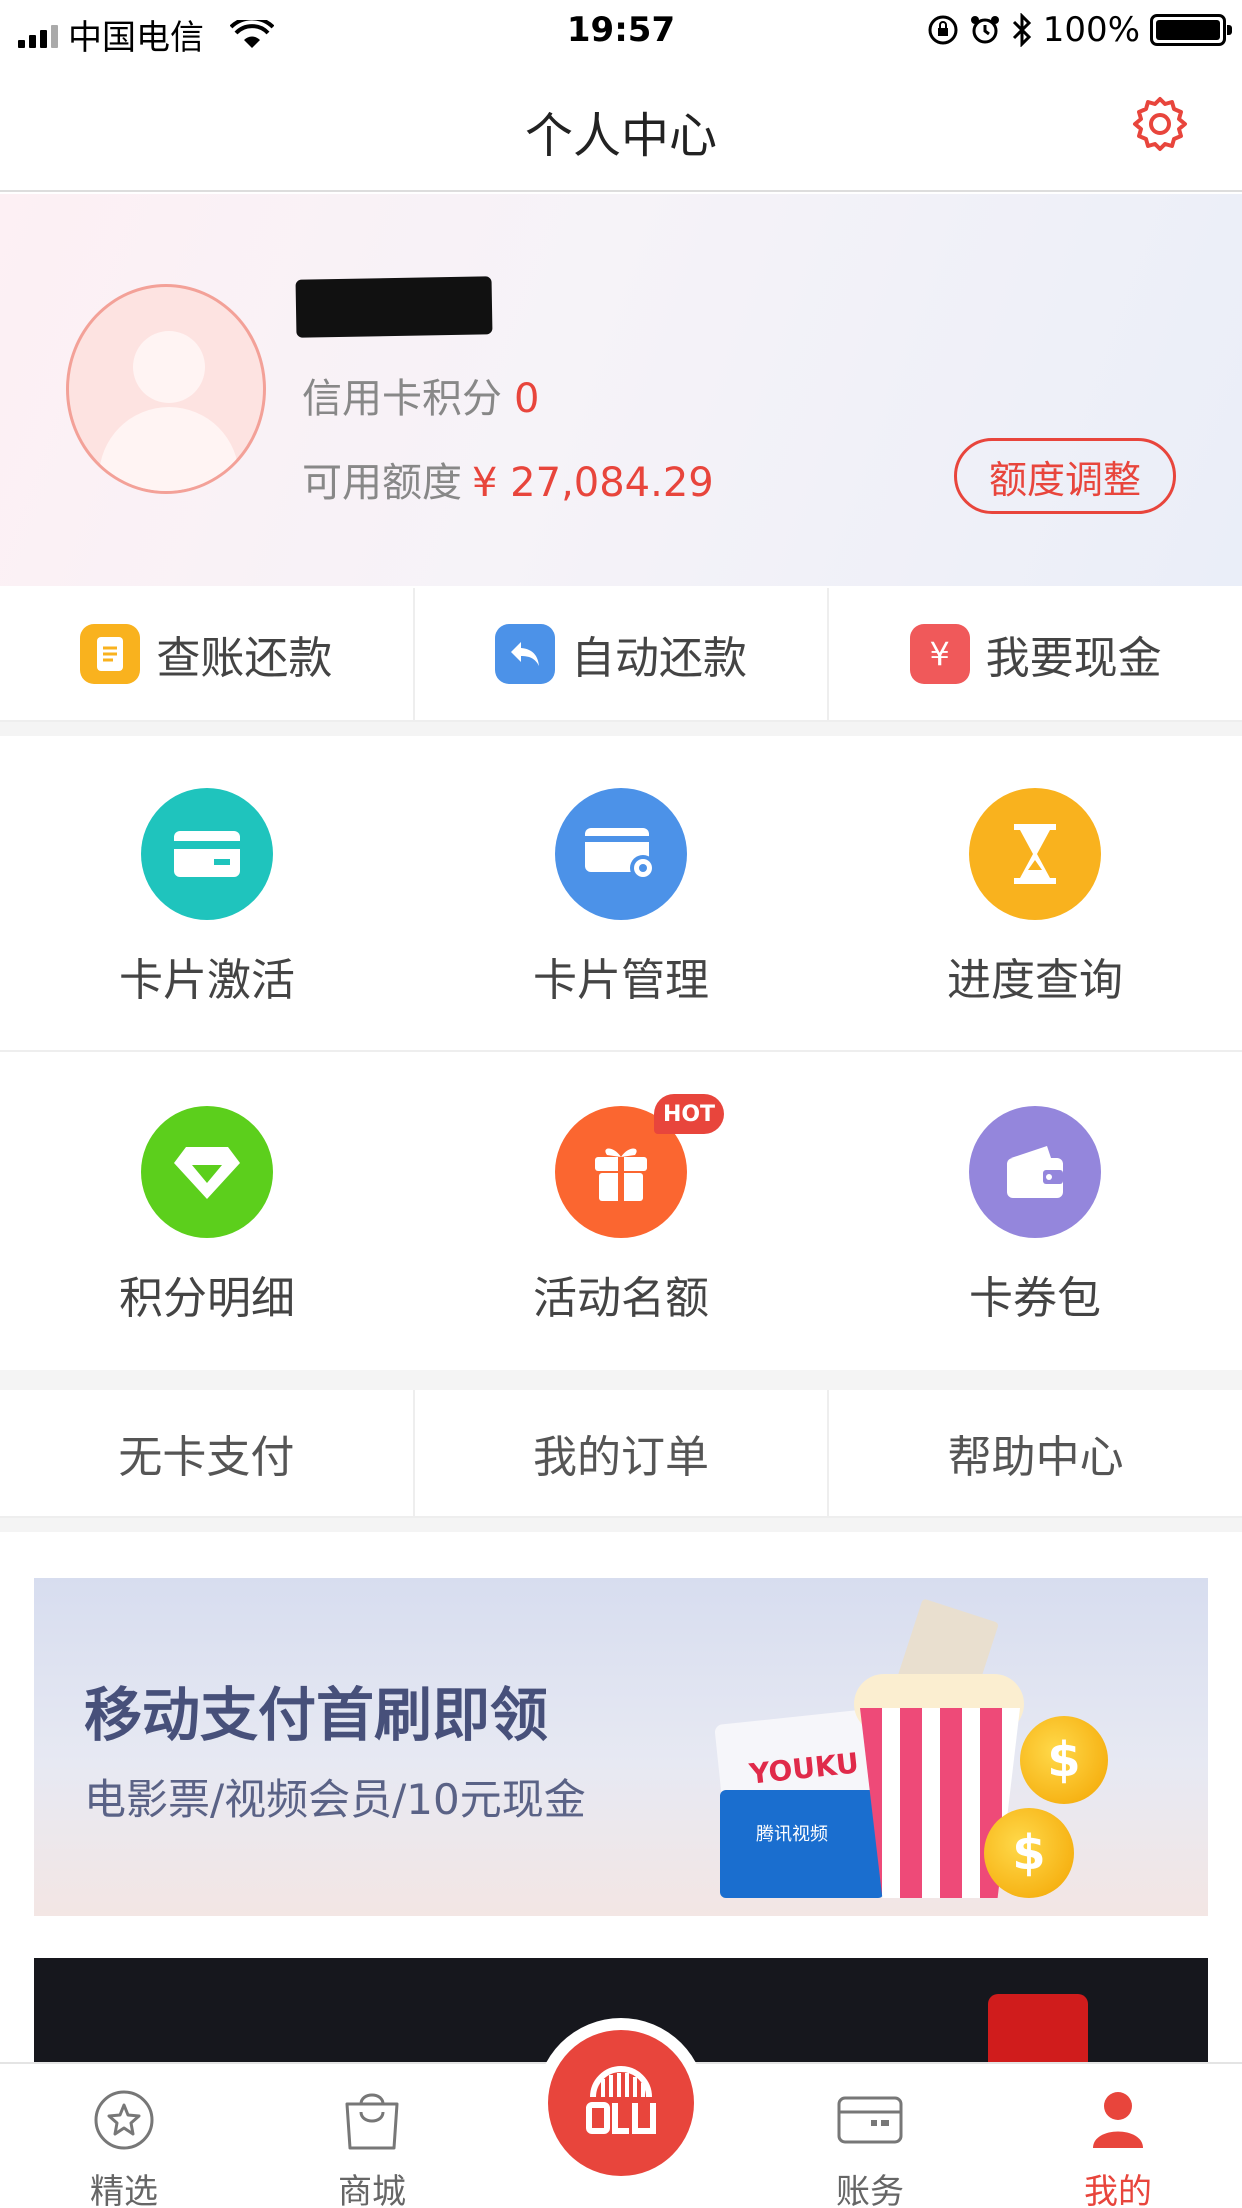  Describe the element at coordinates (372, 2121) in the screenshot. I see `shopping-bag-icon` at that location.